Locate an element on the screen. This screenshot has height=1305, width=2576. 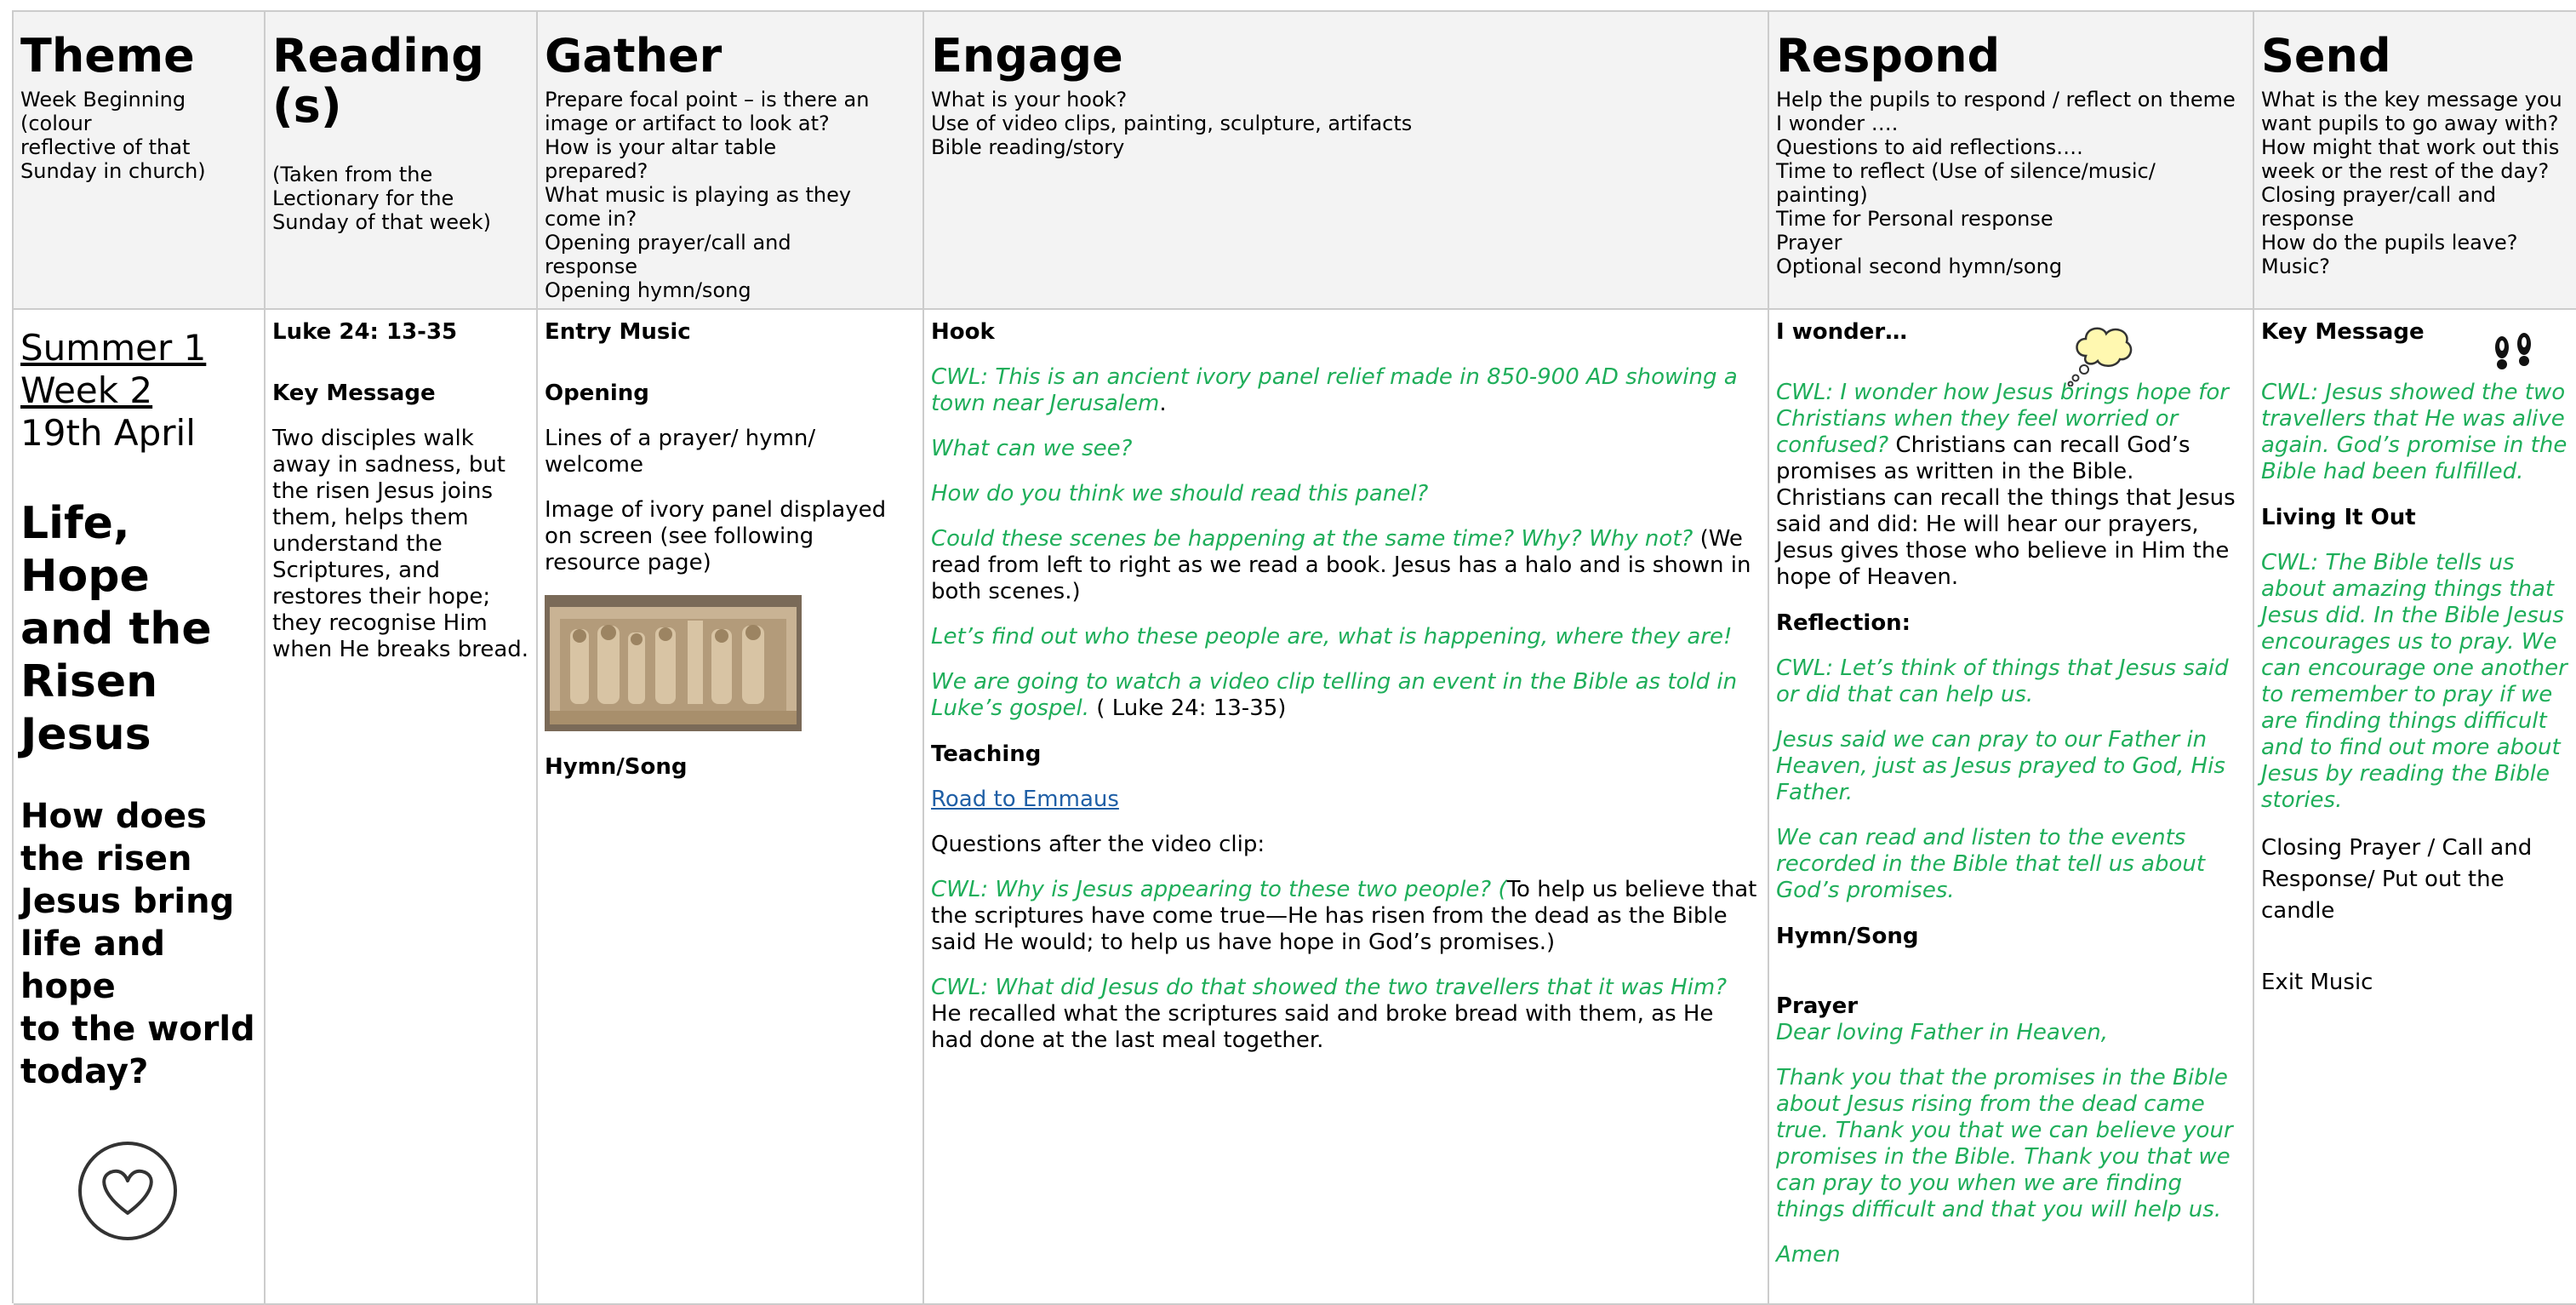
header-gather-title: Gather is located at coordinates (634, 56).